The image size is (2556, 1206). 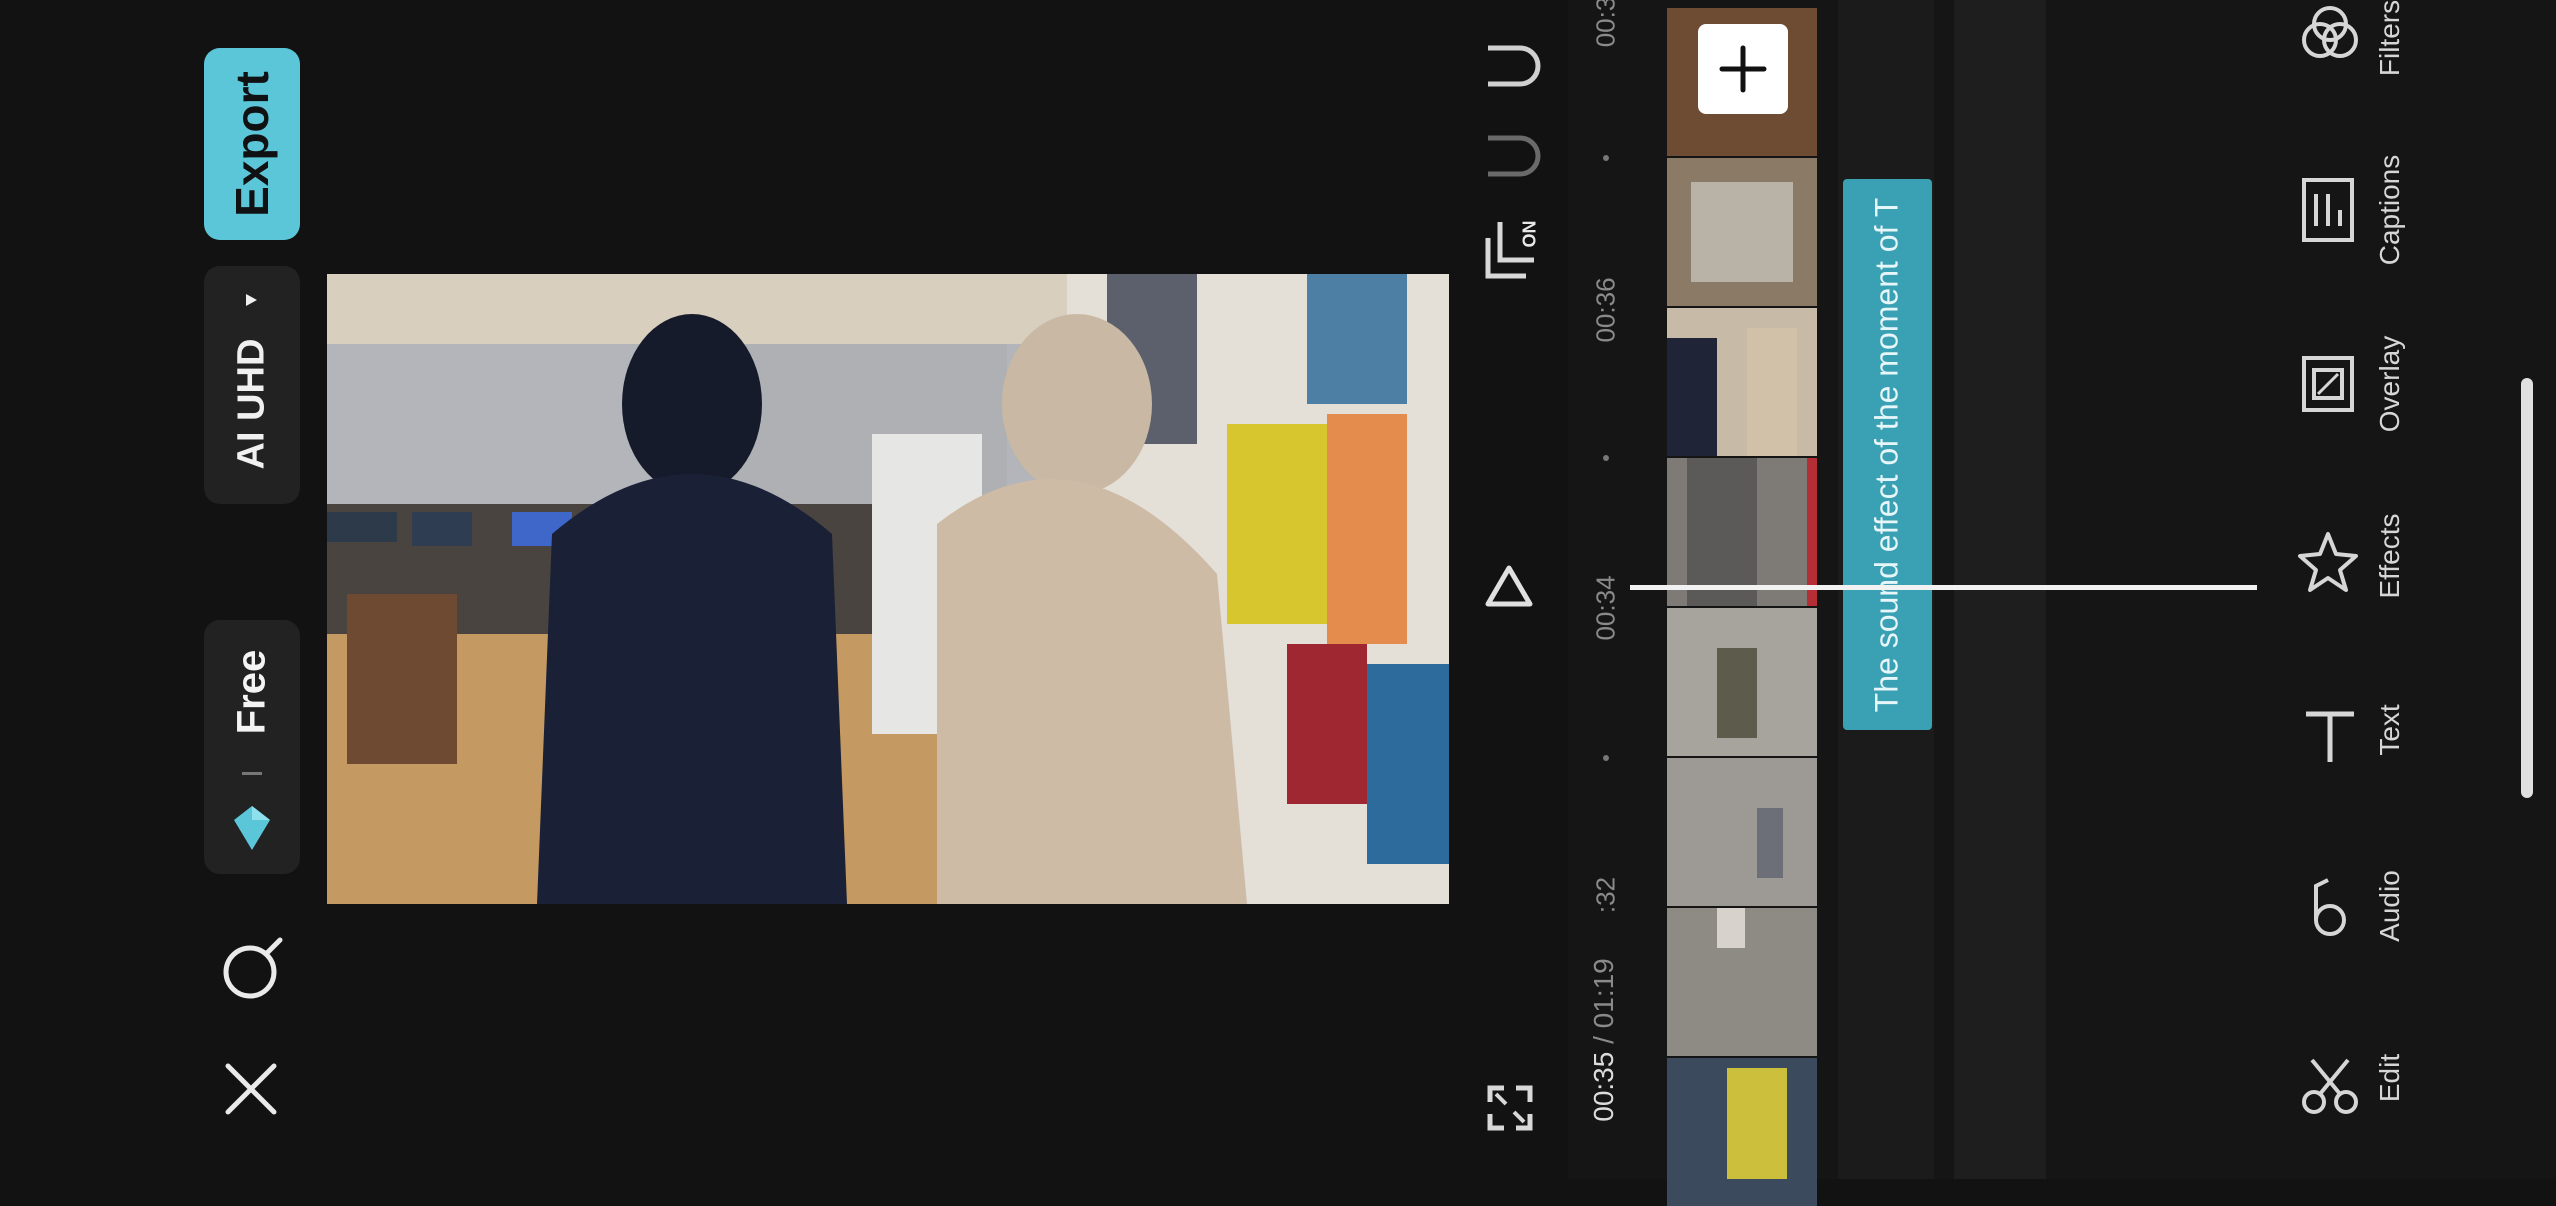 I want to click on tool-label-effects: Effects, so click(x=2389, y=556).